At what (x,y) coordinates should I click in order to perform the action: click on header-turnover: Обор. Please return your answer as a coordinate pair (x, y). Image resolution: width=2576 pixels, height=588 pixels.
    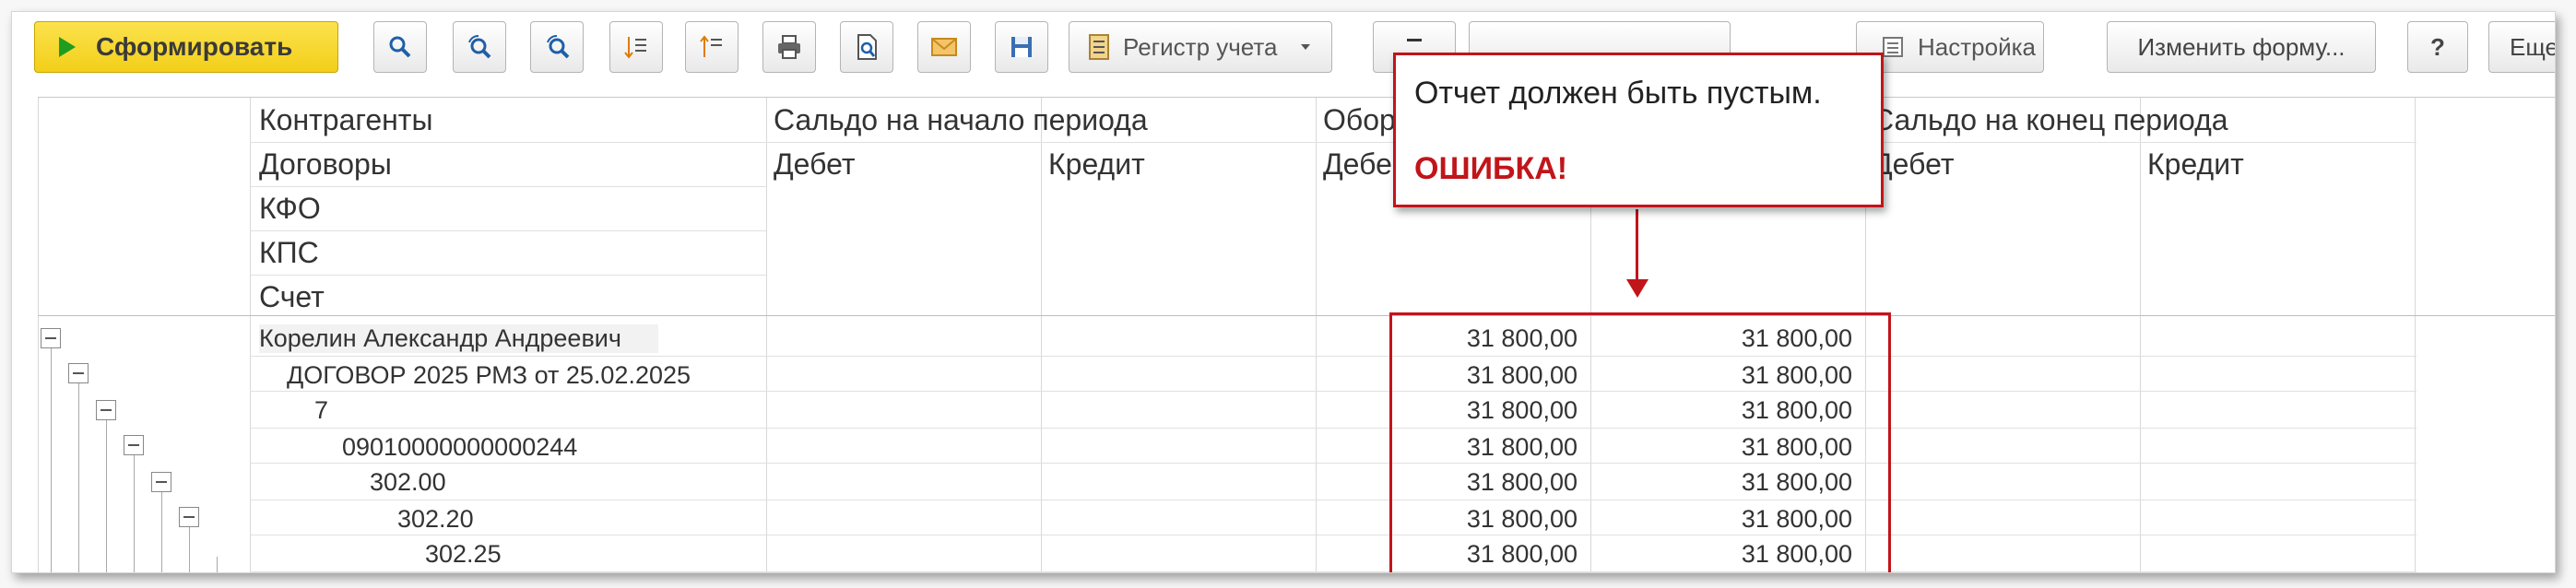
    Looking at the image, I should click on (1359, 119).